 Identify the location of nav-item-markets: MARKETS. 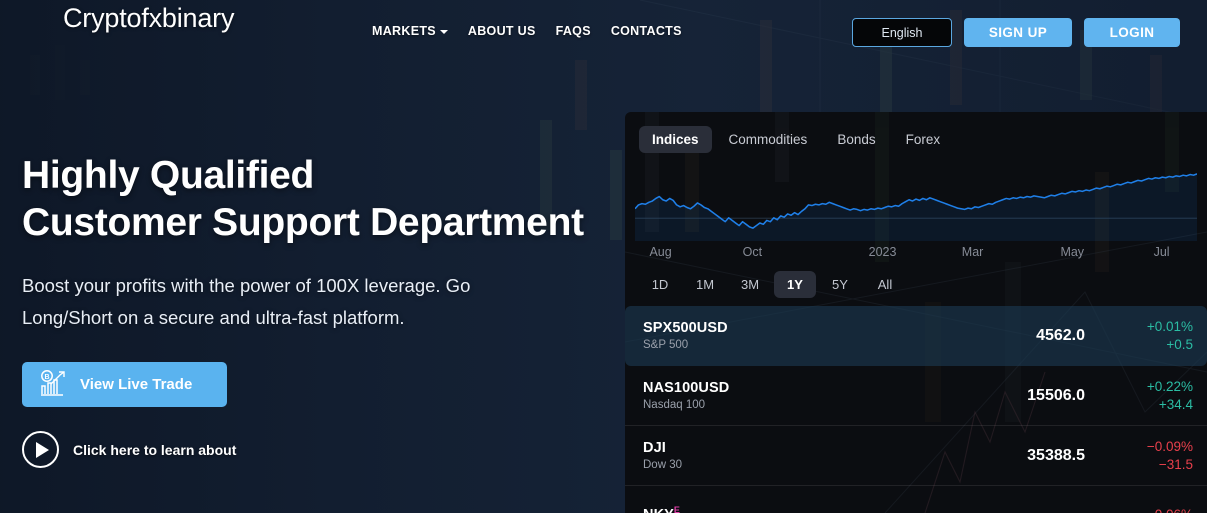
(410, 31).